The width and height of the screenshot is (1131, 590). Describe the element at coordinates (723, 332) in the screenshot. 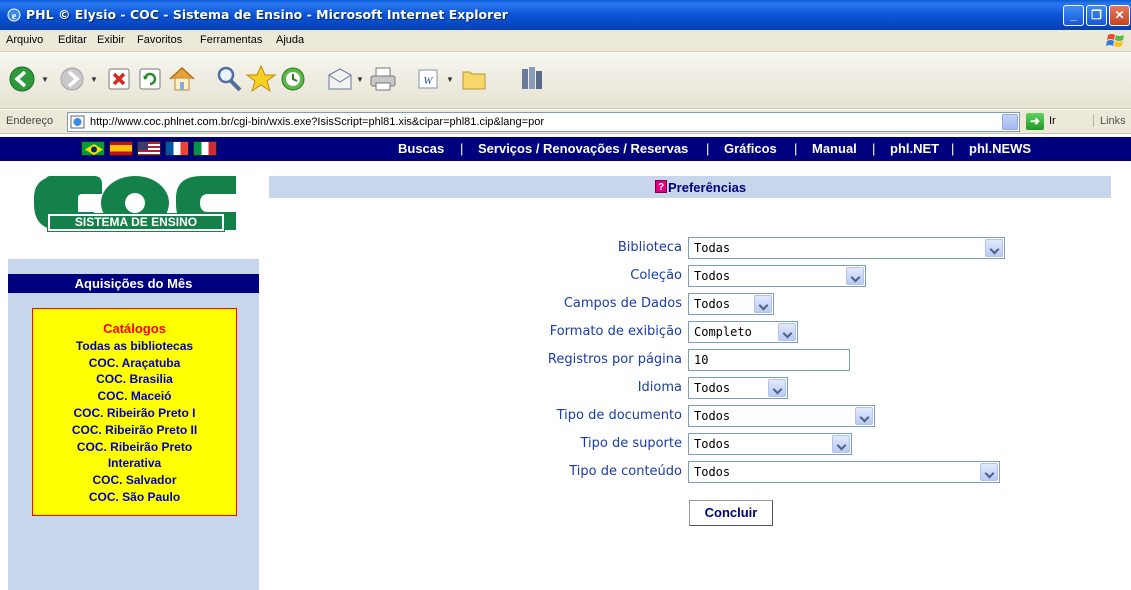

I see `select-value: Completo` at that location.